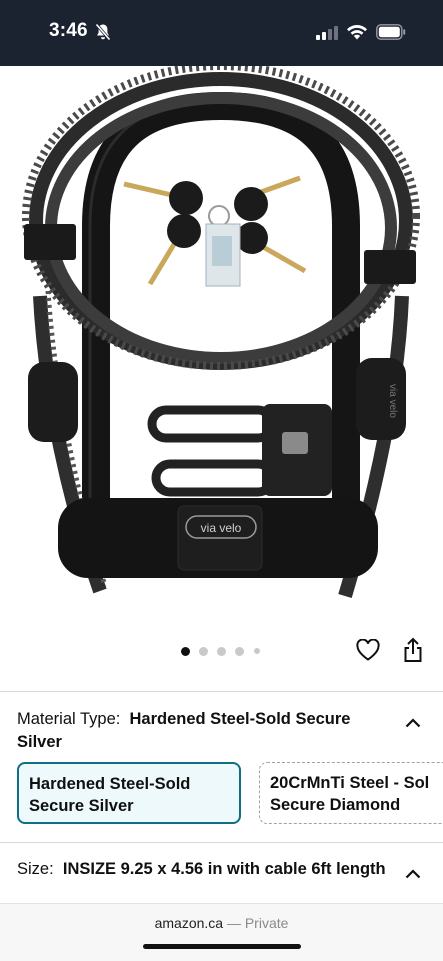 The image size is (443, 961). I want to click on browser-address-bar: amazon.ca — Private, so click(221, 932).